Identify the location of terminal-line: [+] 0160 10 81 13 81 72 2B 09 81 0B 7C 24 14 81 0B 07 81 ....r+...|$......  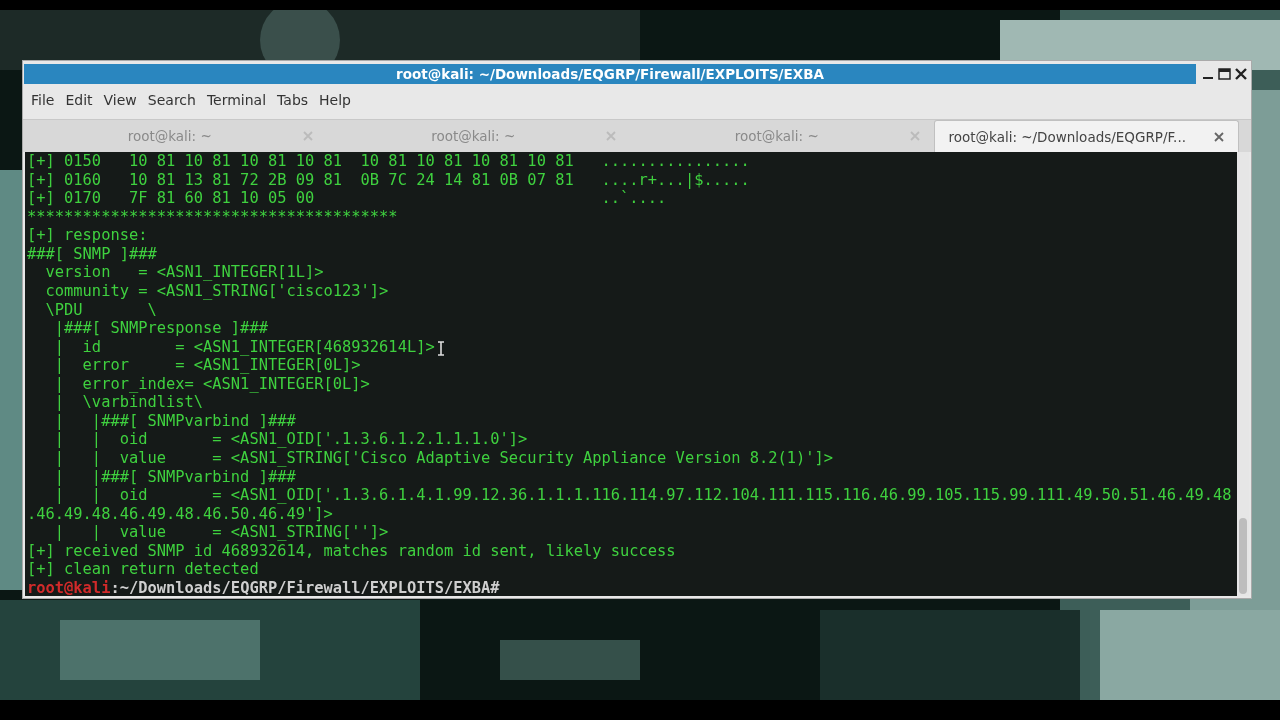
(388, 180).